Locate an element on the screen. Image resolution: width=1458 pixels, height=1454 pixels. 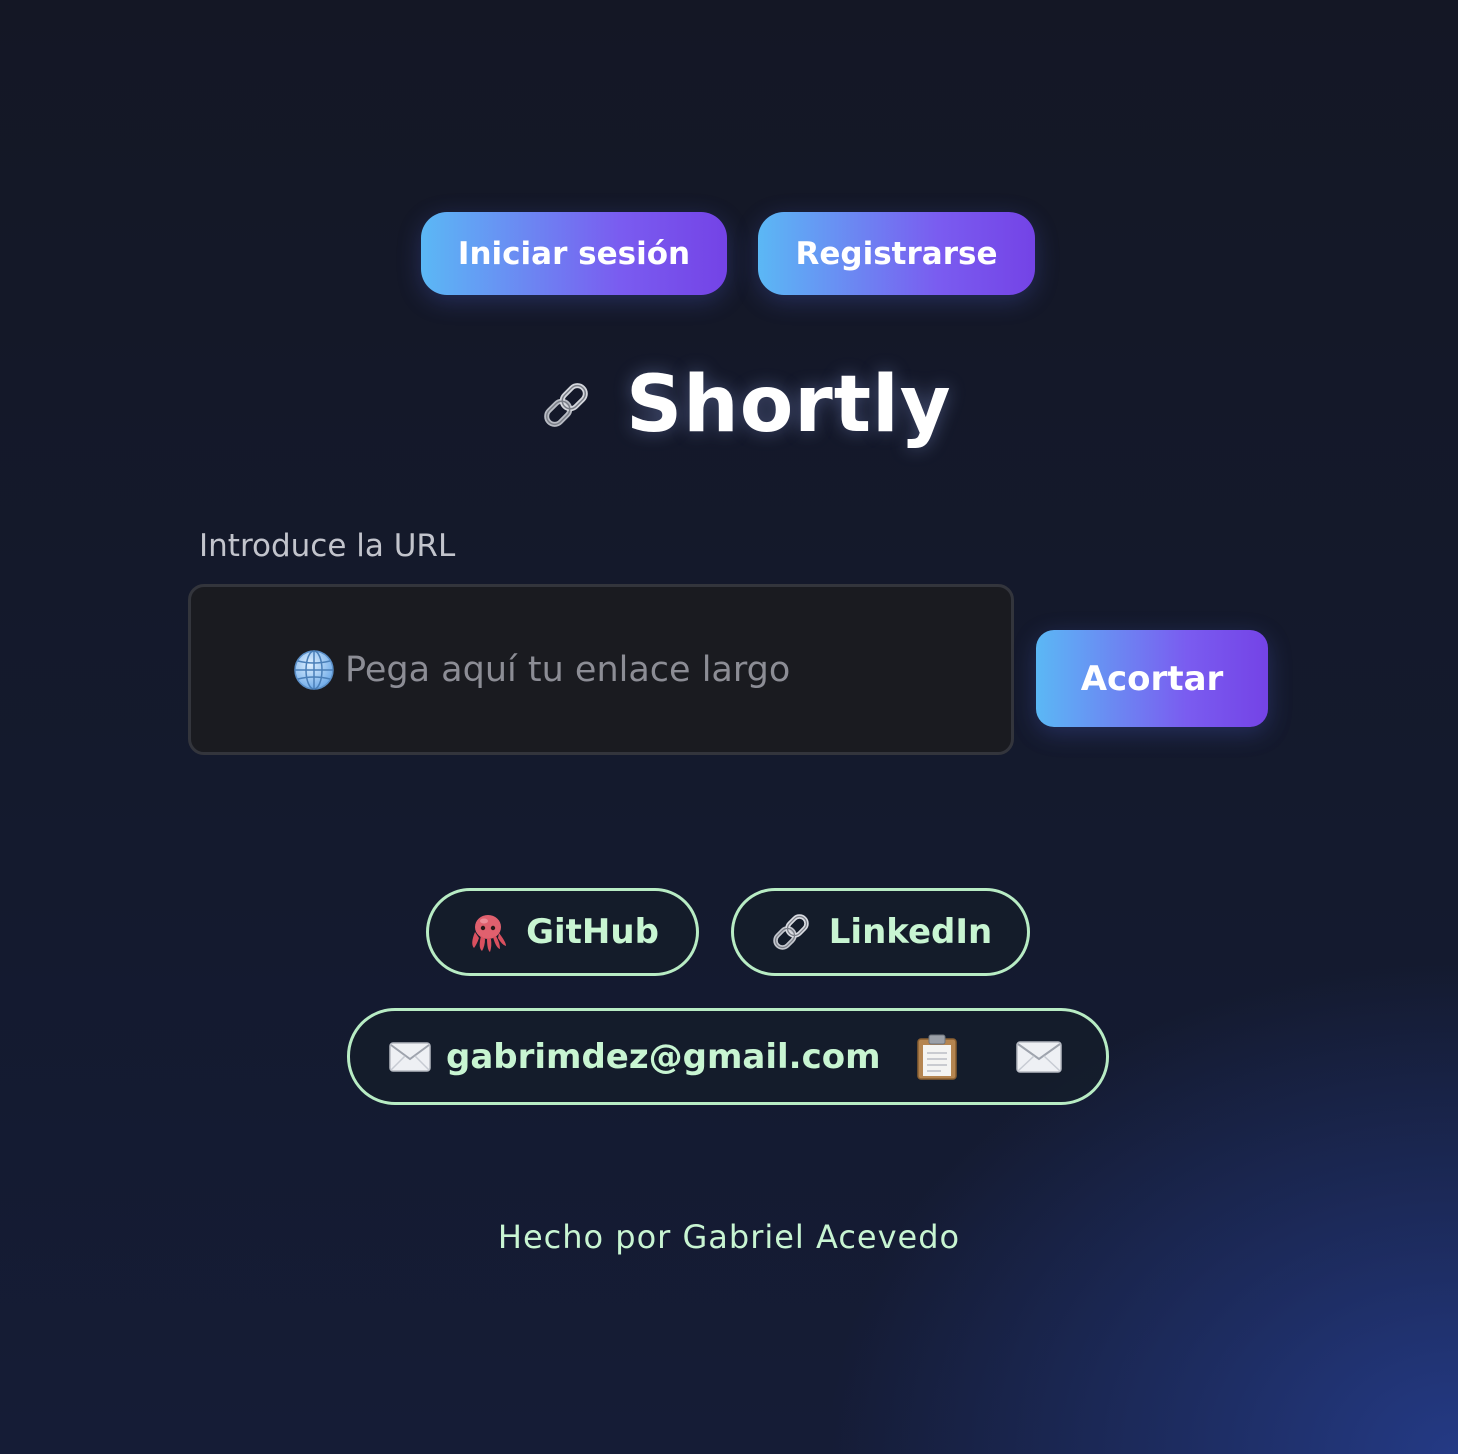
octopus-icon is located at coordinates (488, 932).